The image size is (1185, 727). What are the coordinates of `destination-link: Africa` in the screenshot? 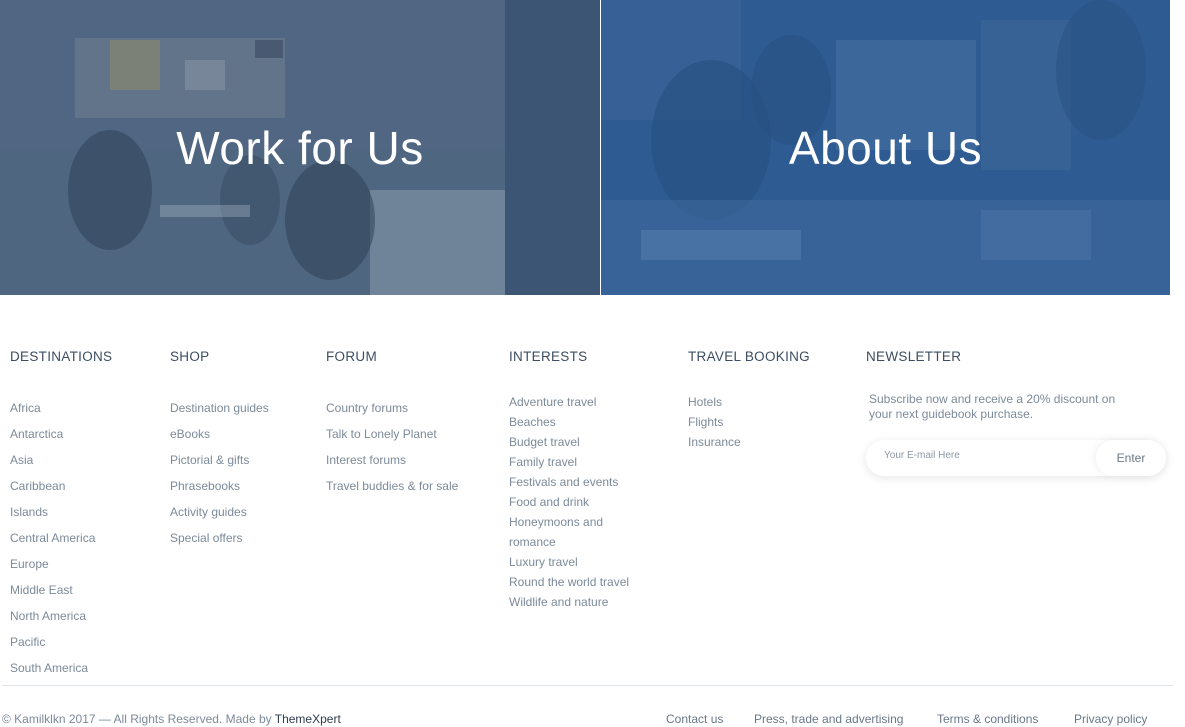 It's located at (61, 408).